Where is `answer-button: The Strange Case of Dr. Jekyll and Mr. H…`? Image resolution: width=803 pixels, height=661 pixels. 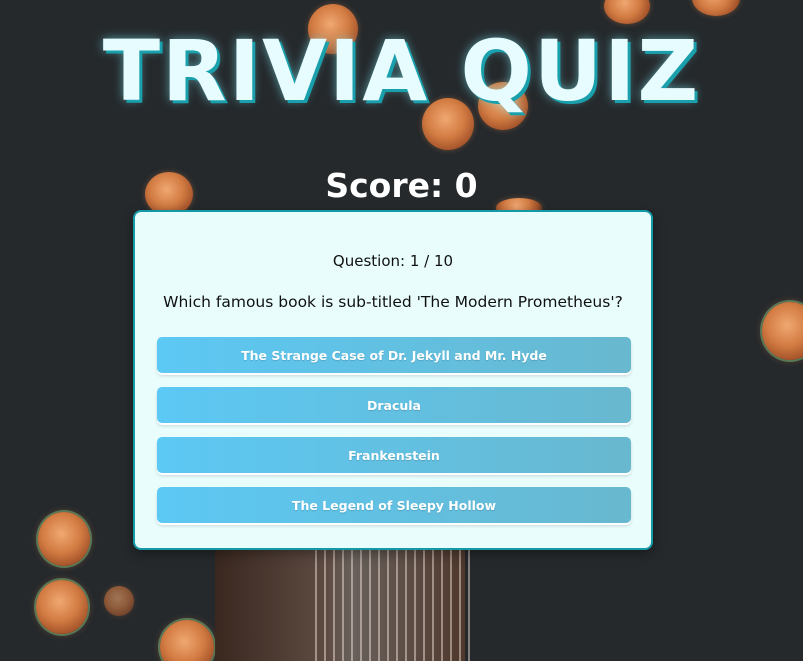
answer-button: The Strange Case of Dr. Jekyll and Mr. H… is located at coordinates (394, 355).